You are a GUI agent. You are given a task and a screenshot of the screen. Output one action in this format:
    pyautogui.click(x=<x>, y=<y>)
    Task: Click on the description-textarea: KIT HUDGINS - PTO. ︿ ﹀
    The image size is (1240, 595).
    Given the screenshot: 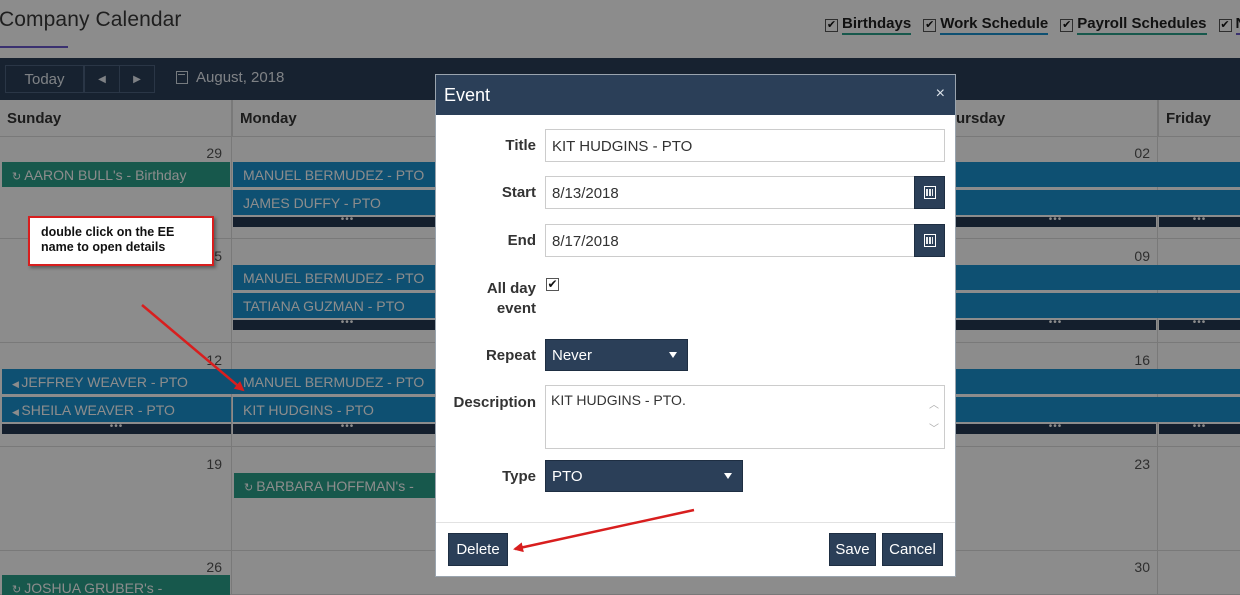 What is the action you would take?
    pyautogui.click(x=745, y=417)
    